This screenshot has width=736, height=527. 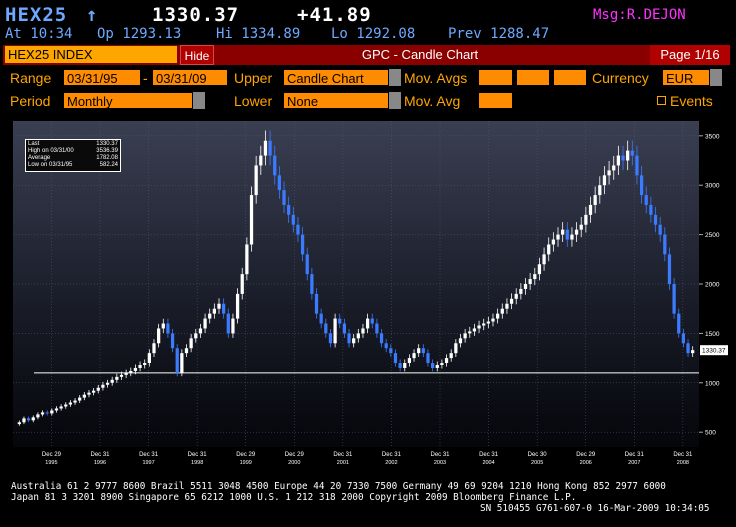 I want to click on legend-label: High on 03/31/00, so click(x=51, y=151).